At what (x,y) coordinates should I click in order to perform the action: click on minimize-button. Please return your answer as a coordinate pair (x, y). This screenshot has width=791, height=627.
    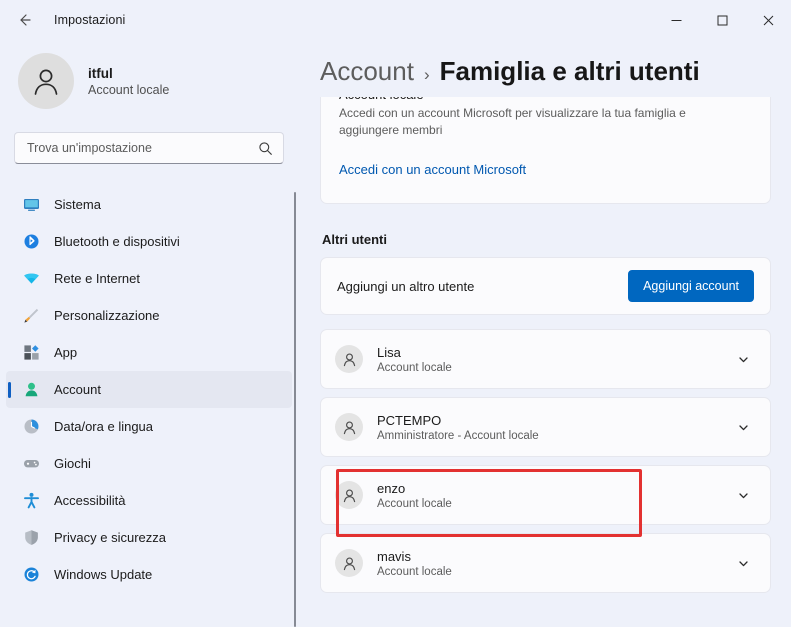
    Looking at the image, I should click on (676, 20).